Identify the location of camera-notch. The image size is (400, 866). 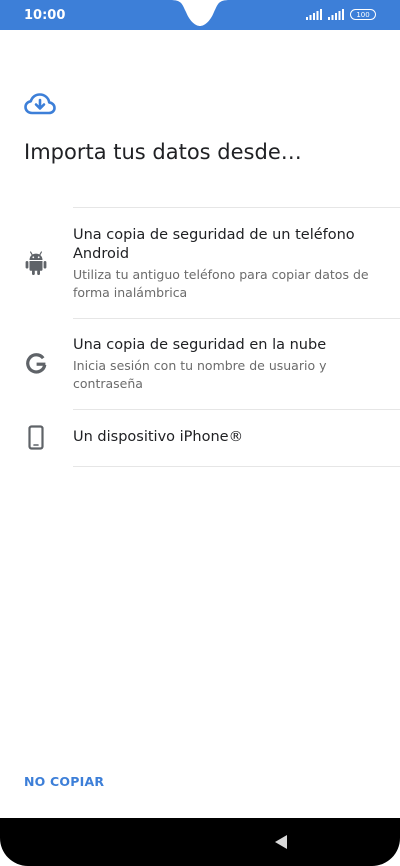
(200, 13).